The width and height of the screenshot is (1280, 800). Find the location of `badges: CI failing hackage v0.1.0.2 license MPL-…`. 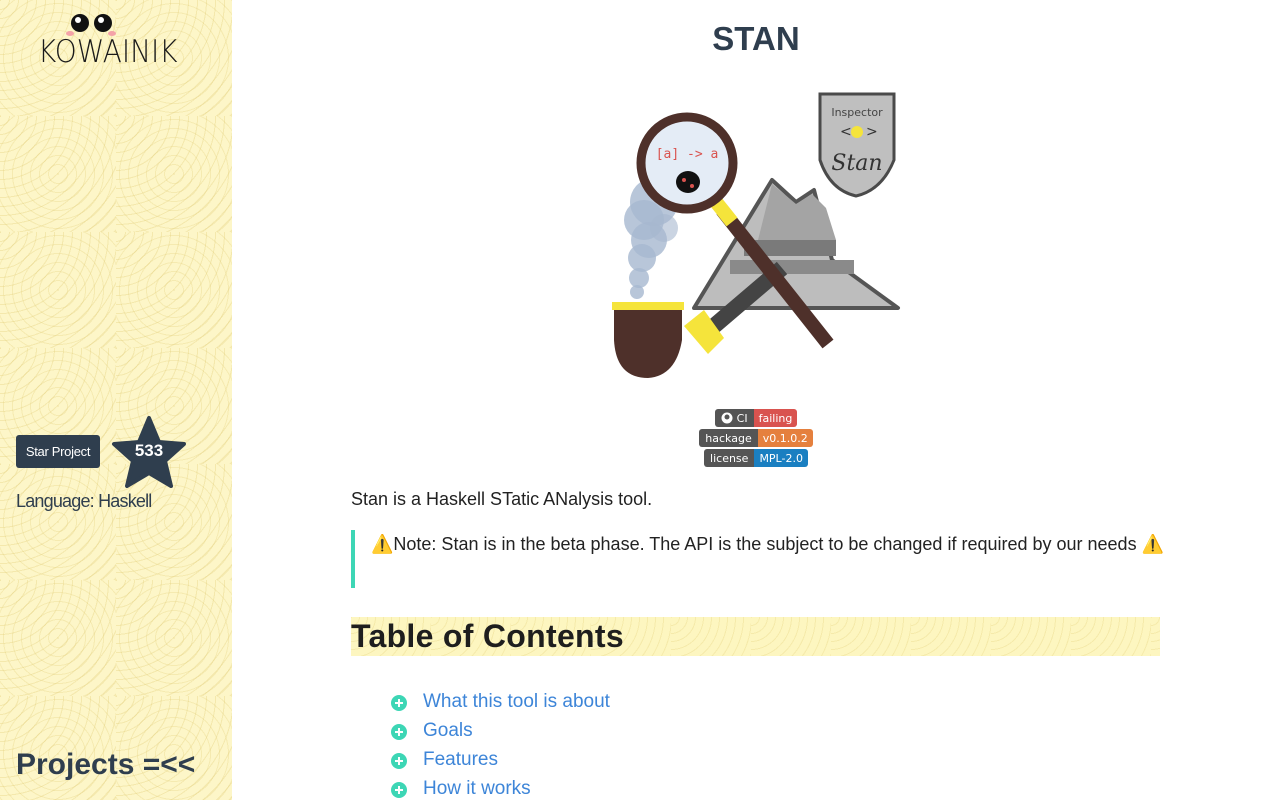

badges: CI failing hackage v0.1.0.2 license MPL-… is located at coordinates (756, 439).